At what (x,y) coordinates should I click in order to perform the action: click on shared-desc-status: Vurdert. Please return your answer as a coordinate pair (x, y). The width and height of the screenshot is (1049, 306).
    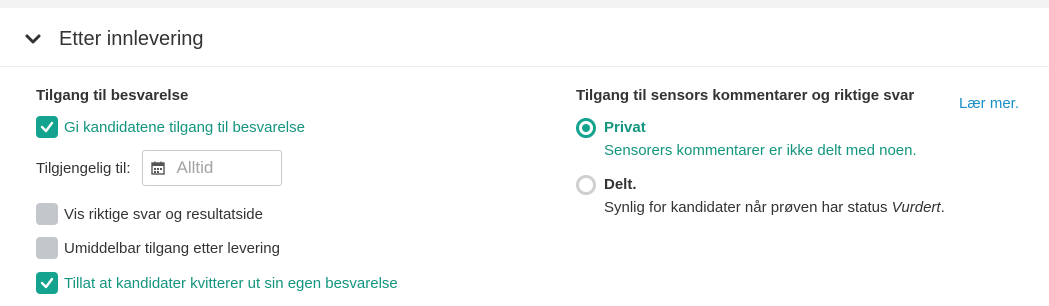
    Looking at the image, I should click on (916, 207).